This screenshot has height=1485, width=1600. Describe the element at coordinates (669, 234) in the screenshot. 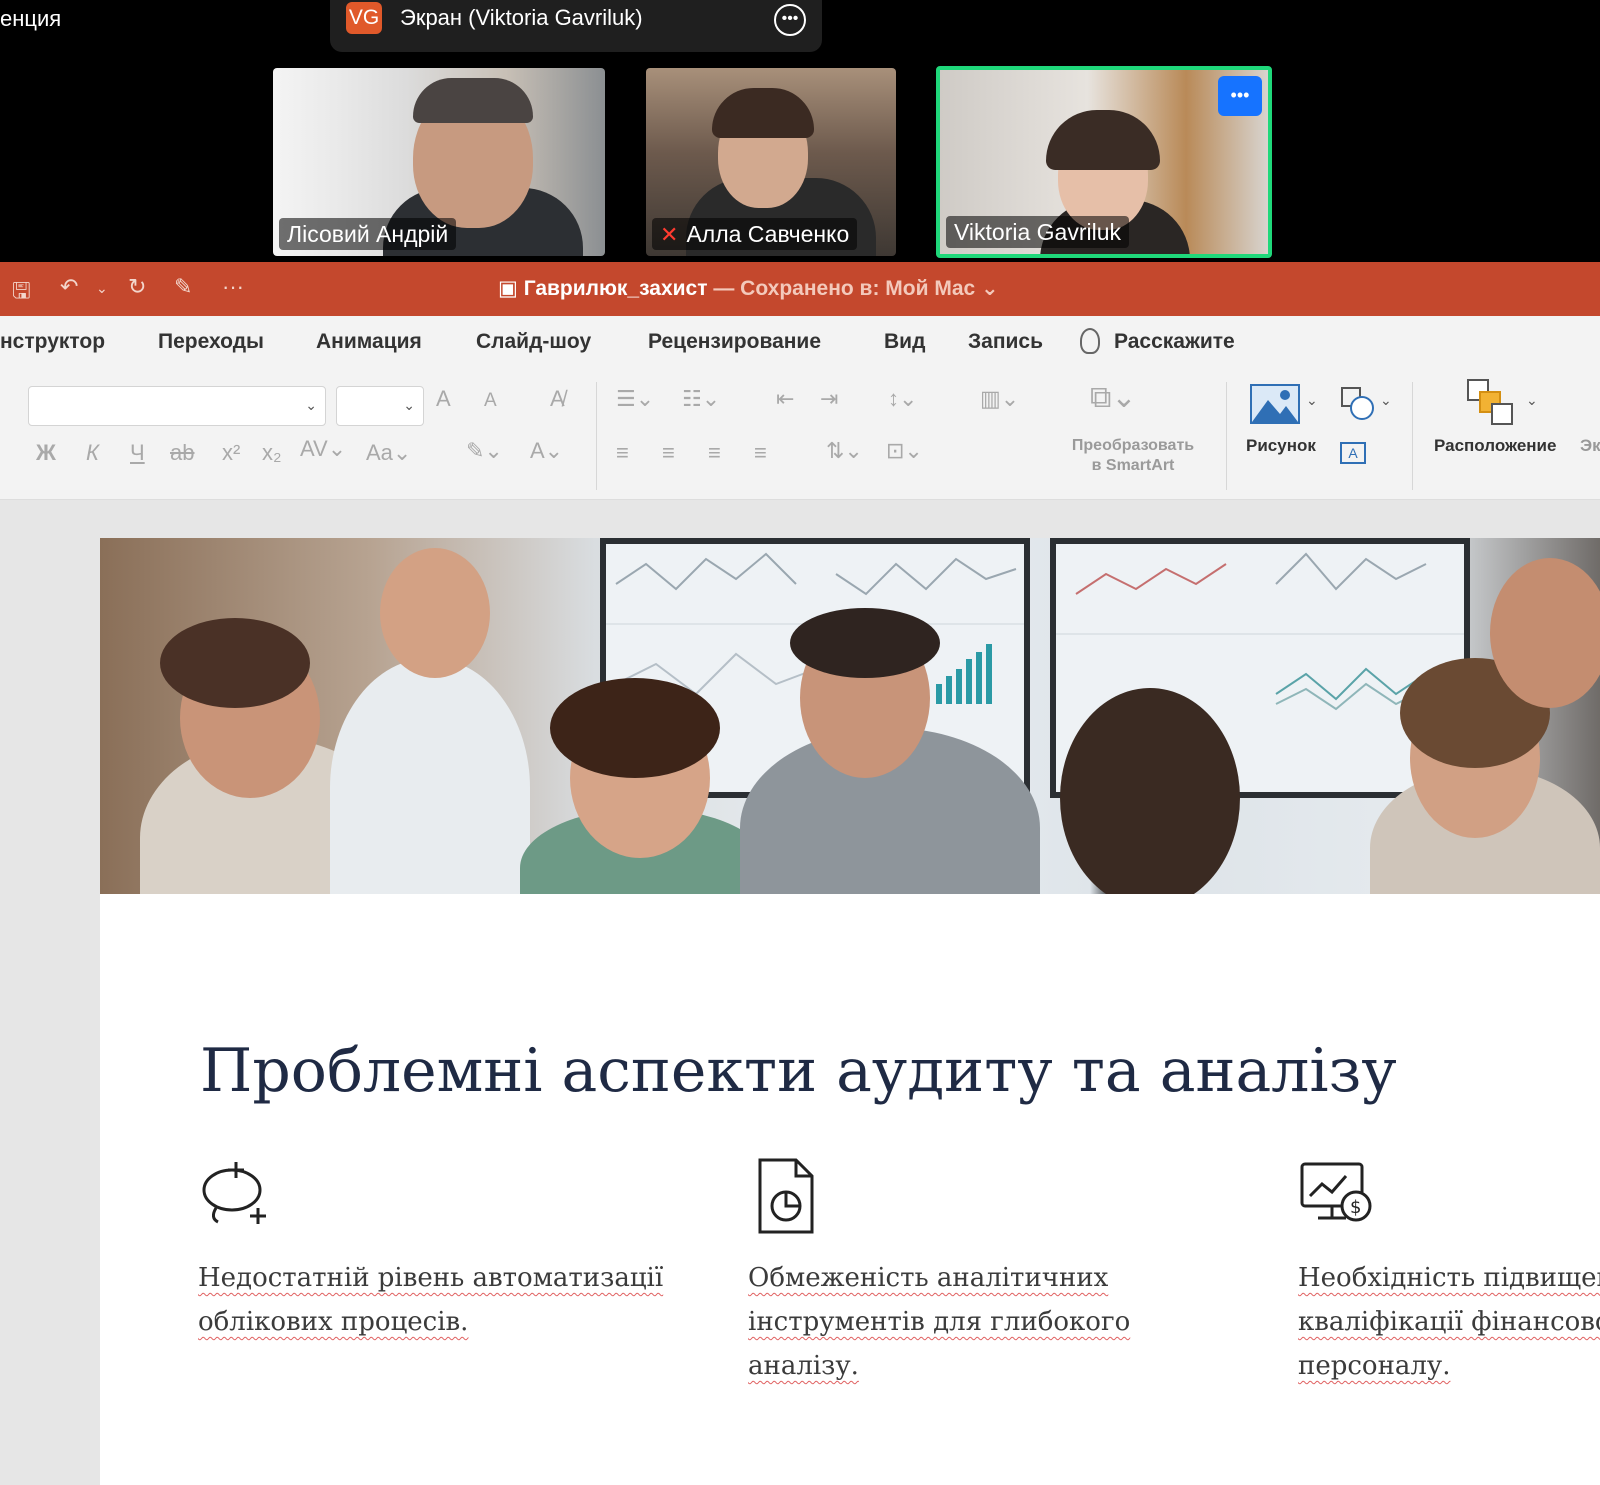

I see `microphone-muted-icon: ✕` at that location.